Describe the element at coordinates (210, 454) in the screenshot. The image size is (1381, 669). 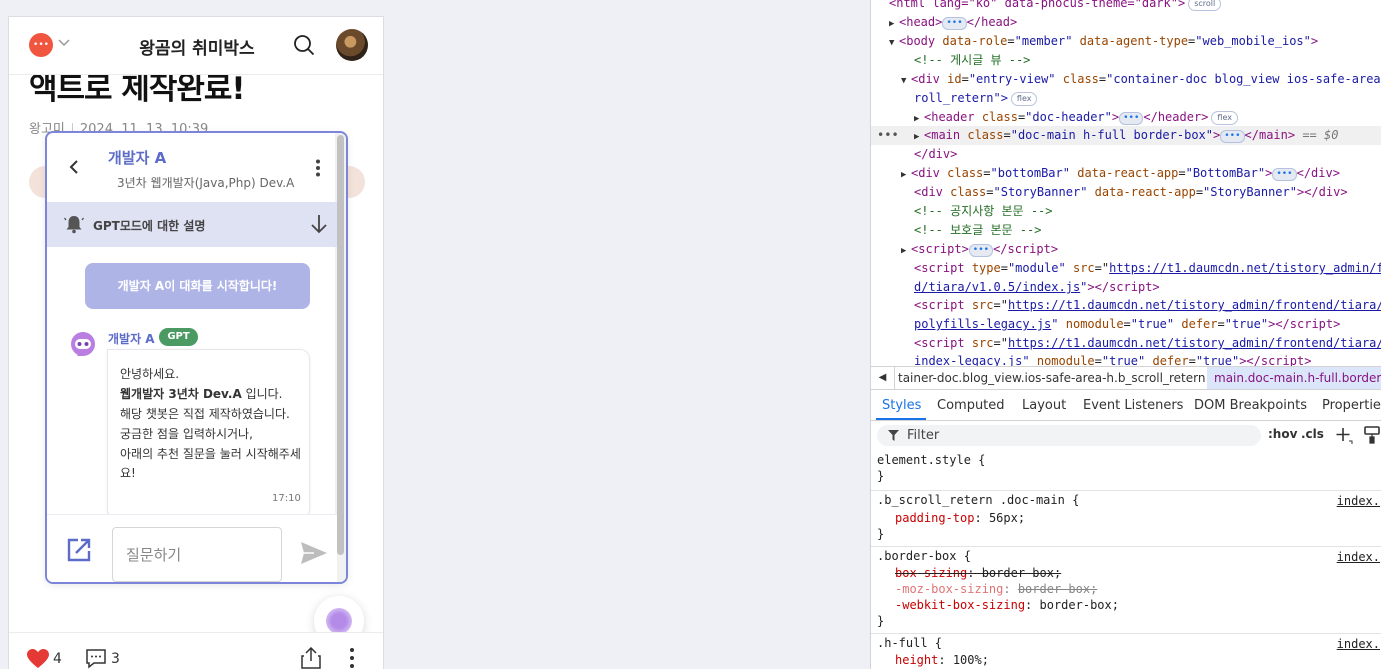
I see `message-line: 아래의 추천 질문을 눌러 시작해주세` at that location.